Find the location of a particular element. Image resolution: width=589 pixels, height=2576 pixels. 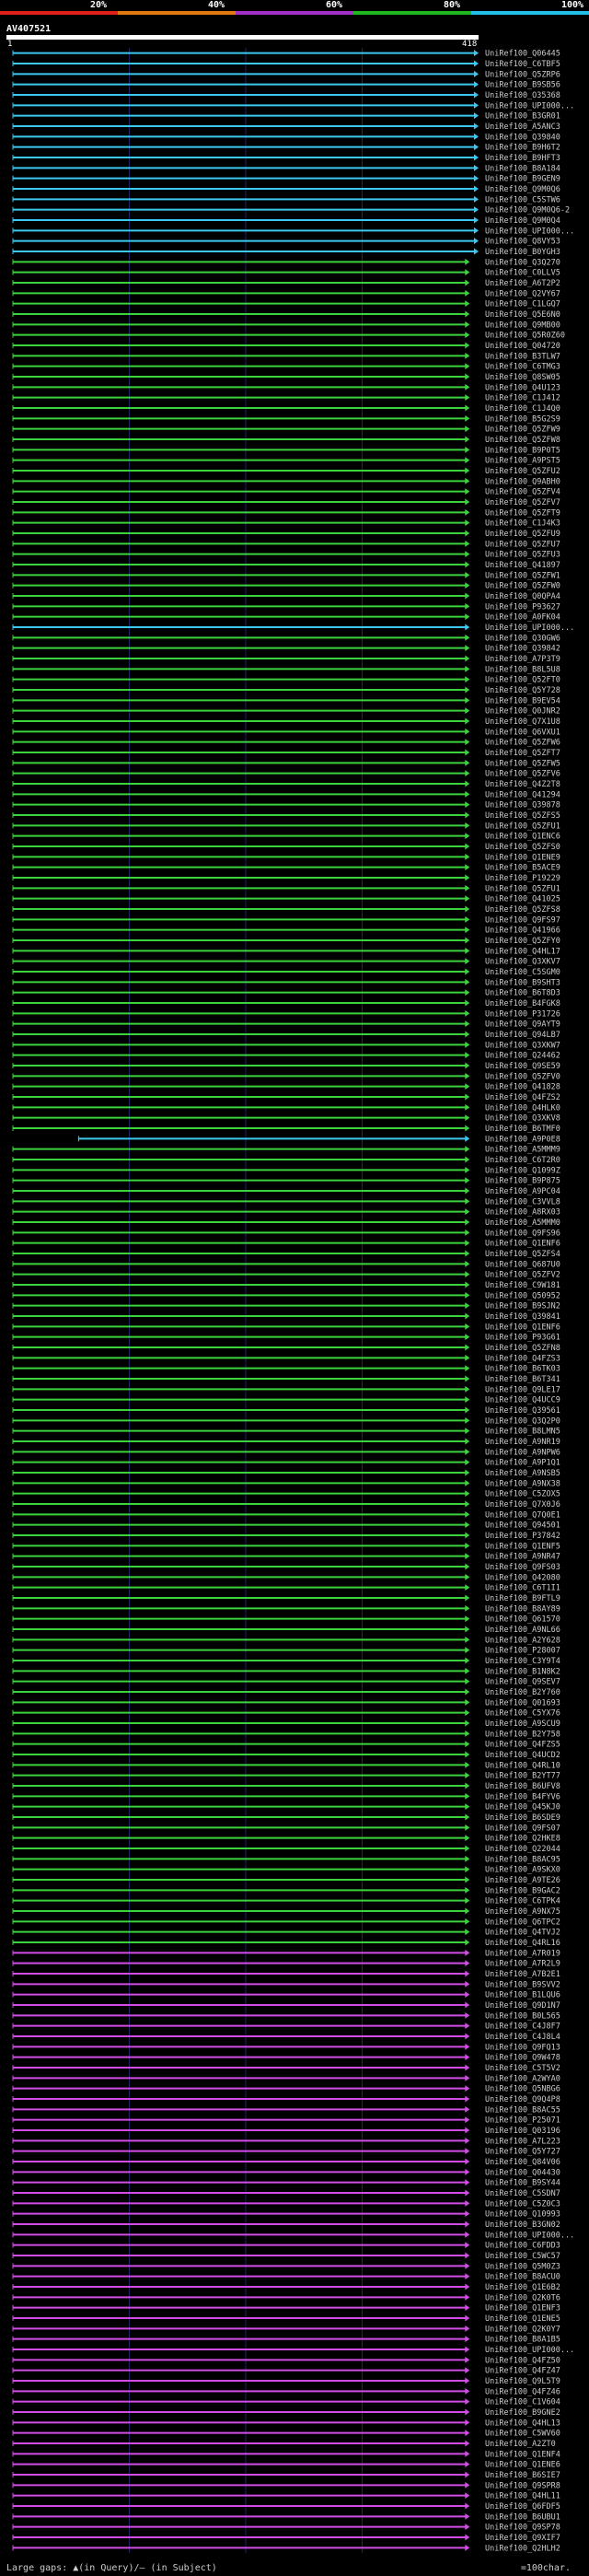

hit-label: UniRef100_Q5ZFU9 is located at coordinates (522, 534).